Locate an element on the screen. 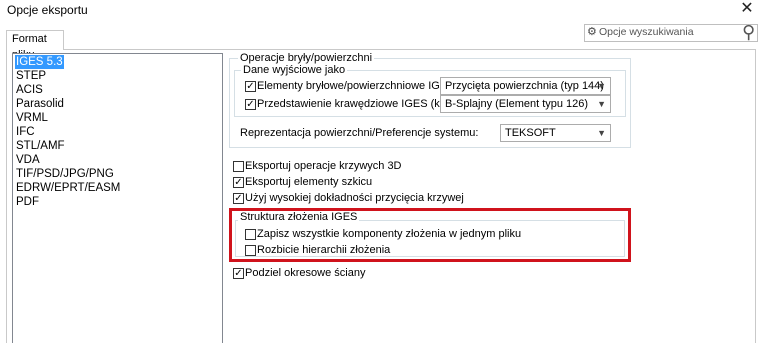 The image size is (760, 343). export-sketch-checkbox: ✓ is located at coordinates (238, 182).